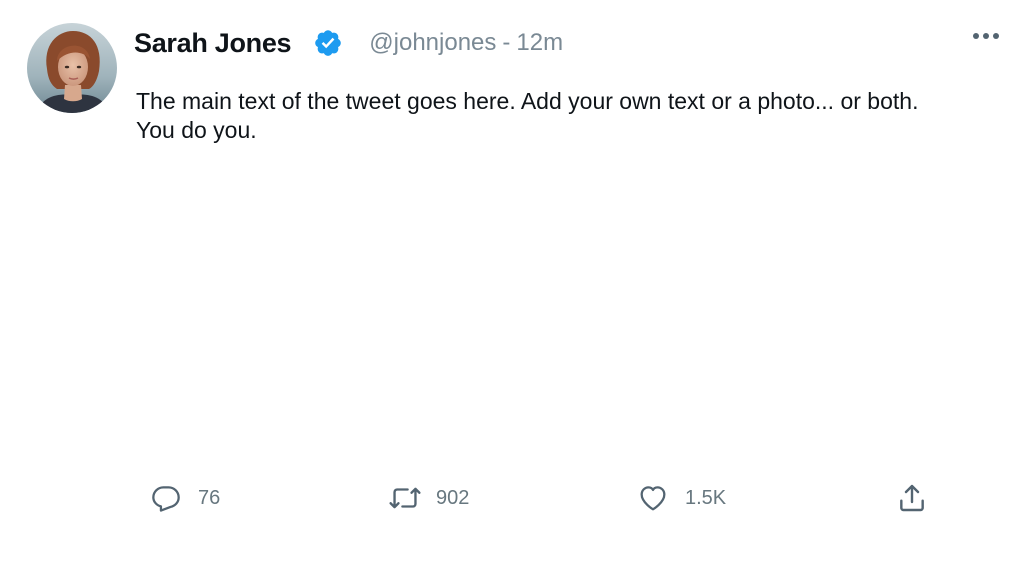 Image resolution: width=1024 pixels, height=576 pixels. I want to click on like-button: 1.5K, so click(681, 498).